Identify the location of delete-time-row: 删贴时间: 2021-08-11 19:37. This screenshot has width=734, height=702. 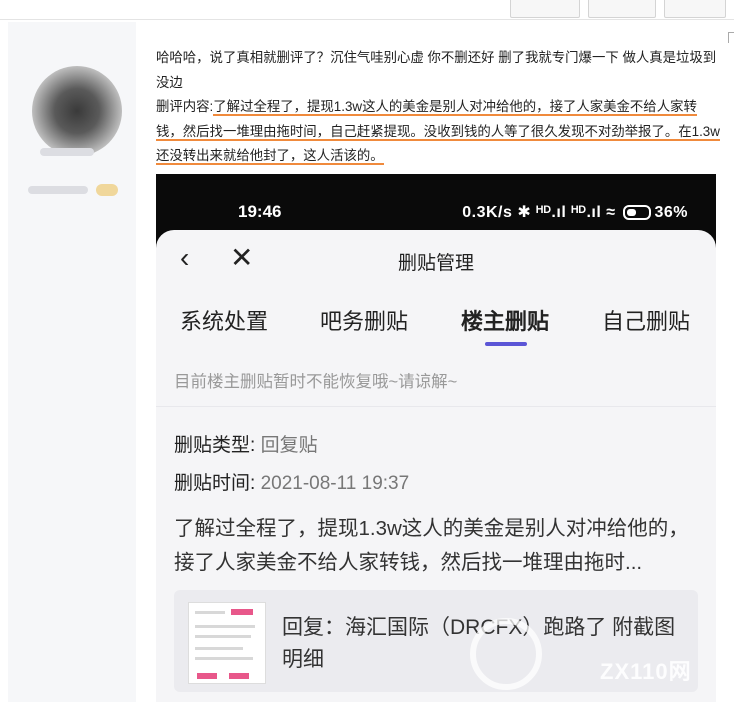
(291, 481).